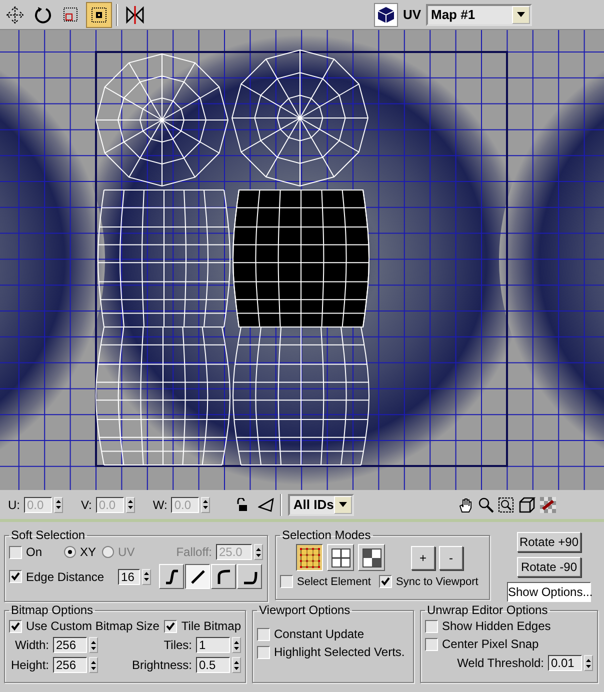  I want to click on vertex-grid-icon, so click(310, 558).